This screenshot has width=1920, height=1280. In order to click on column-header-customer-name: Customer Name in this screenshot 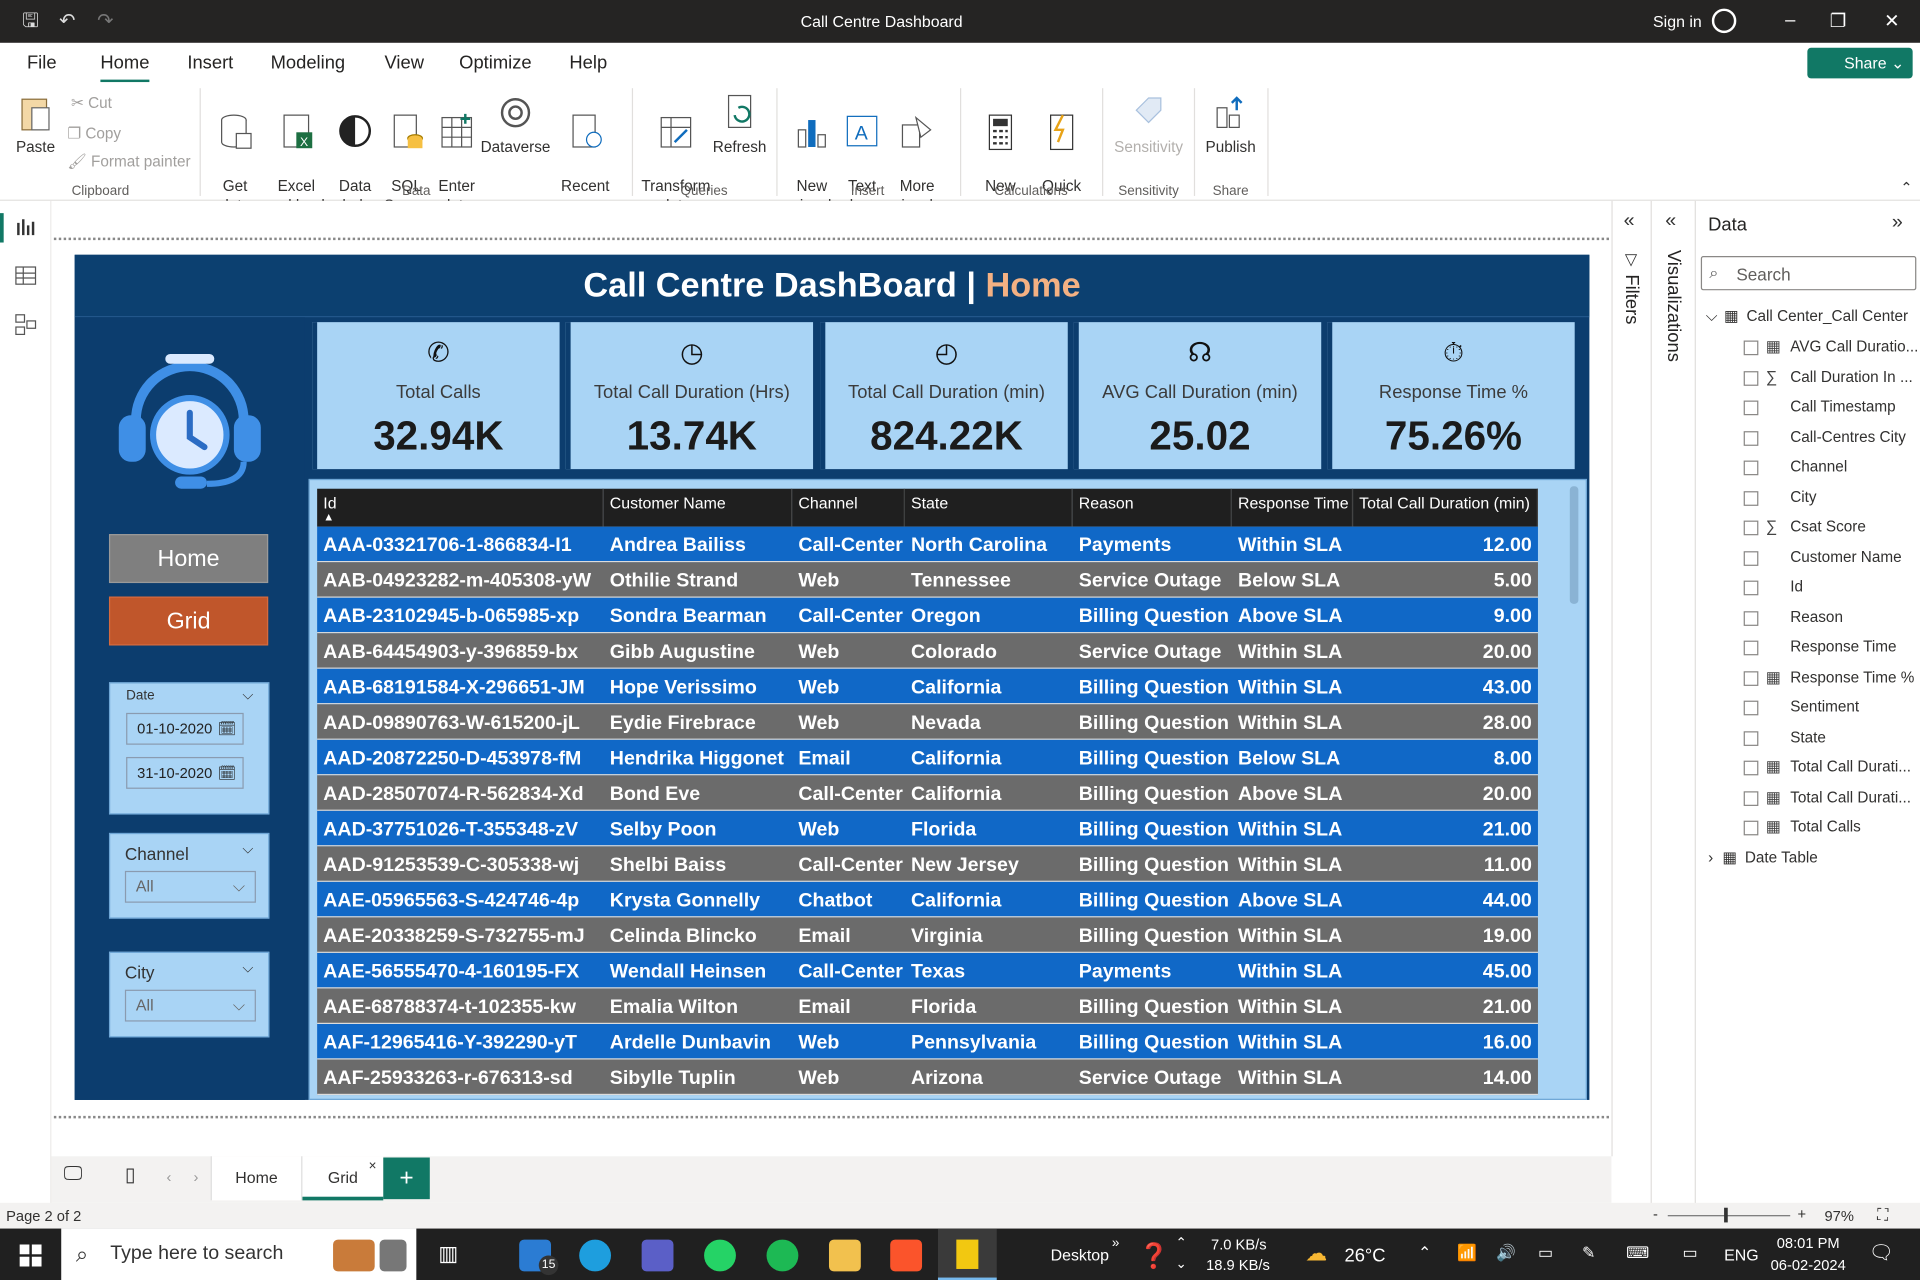, I will do `click(698, 507)`.